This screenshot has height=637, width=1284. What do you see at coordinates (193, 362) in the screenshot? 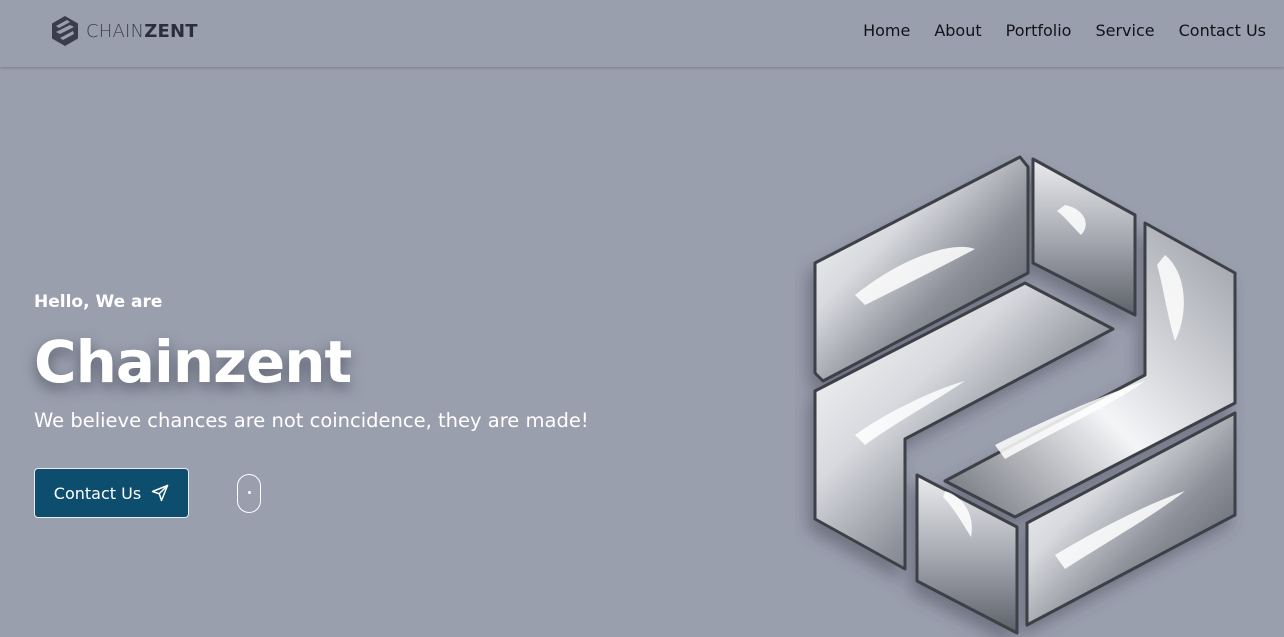
I see `hero-title: Chainzent` at bounding box center [193, 362].